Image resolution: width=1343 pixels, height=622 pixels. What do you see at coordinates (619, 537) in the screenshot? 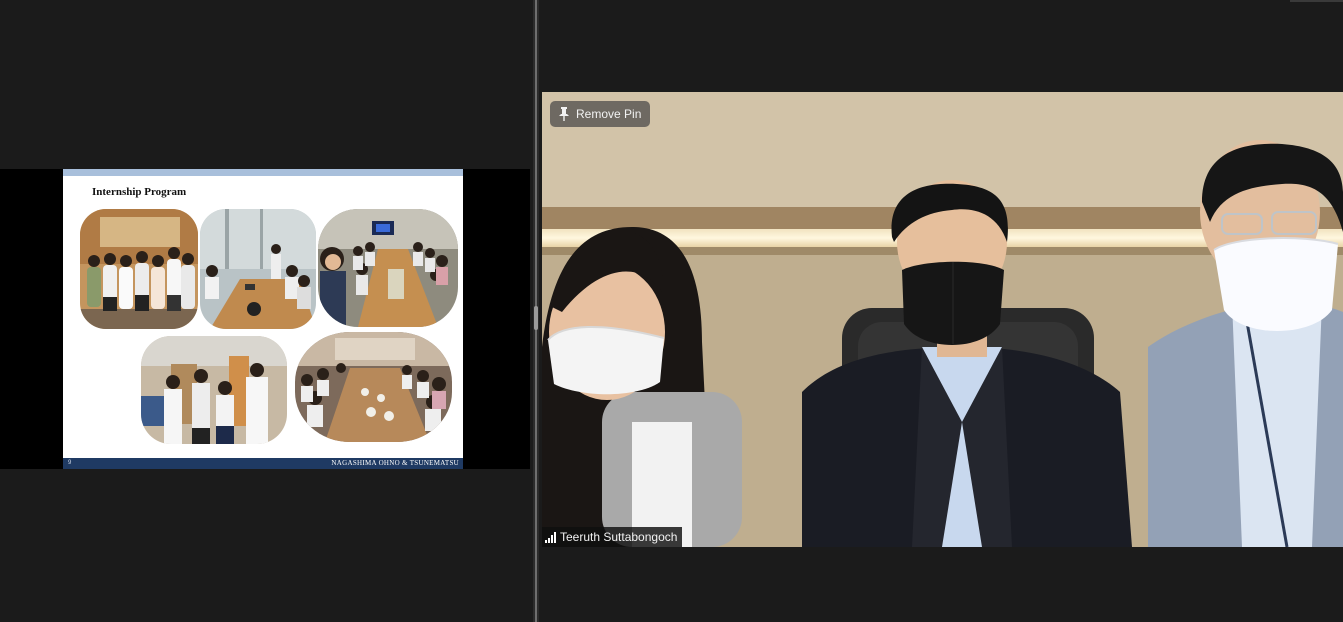
I see `participant-name: Teeruth Suttabongoch` at bounding box center [619, 537].